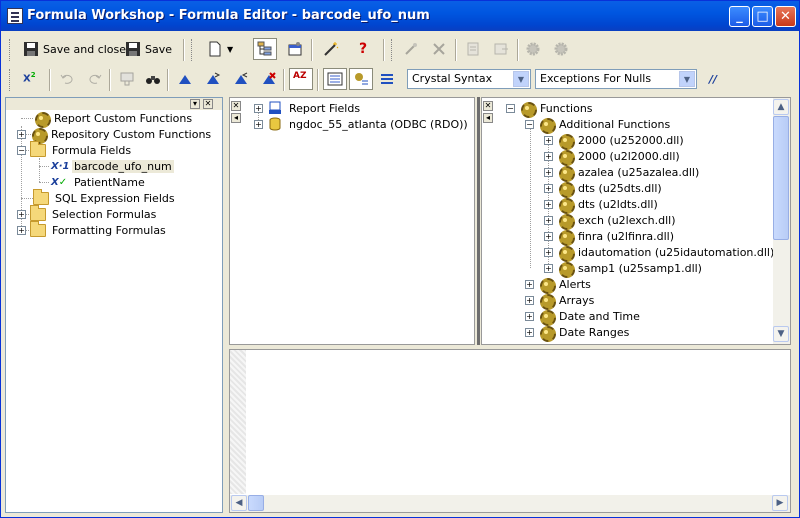 This screenshot has height=518, width=800. I want to click on scroll-left-icon: ◀, so click(239, 503).